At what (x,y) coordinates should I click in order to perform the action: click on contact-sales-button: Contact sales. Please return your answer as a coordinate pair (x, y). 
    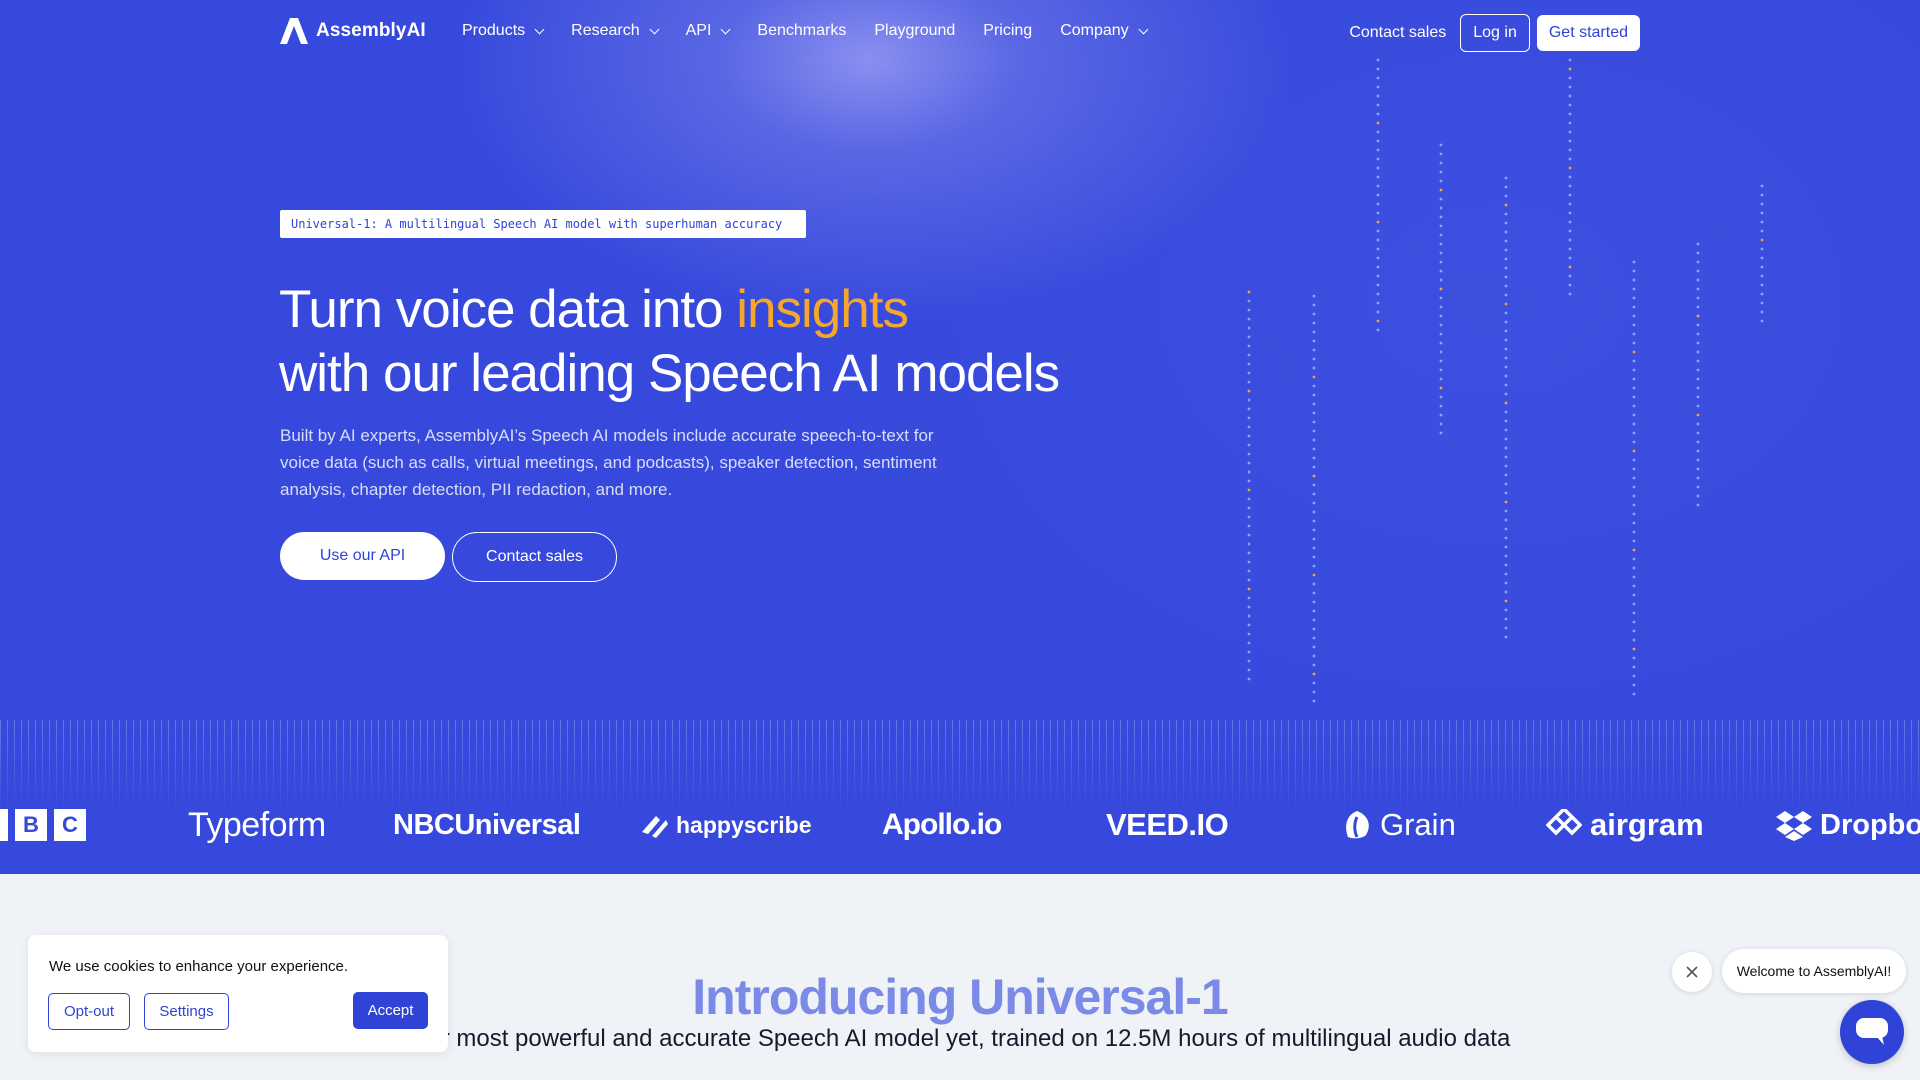
    Looking at the image, I should click on (534, 557).